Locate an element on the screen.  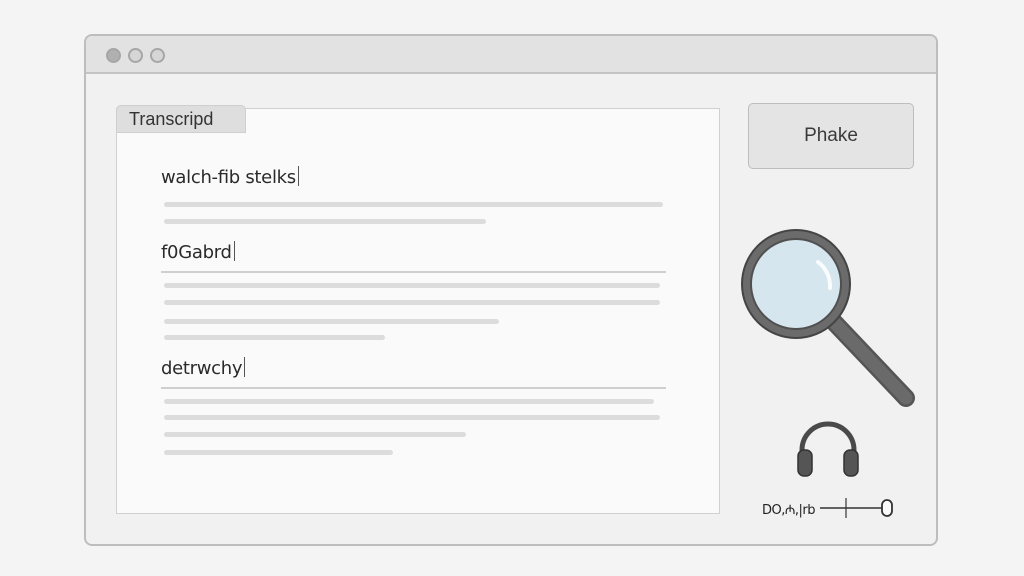
section-heading-3: detrwchy is located at coordinates (203, 368).